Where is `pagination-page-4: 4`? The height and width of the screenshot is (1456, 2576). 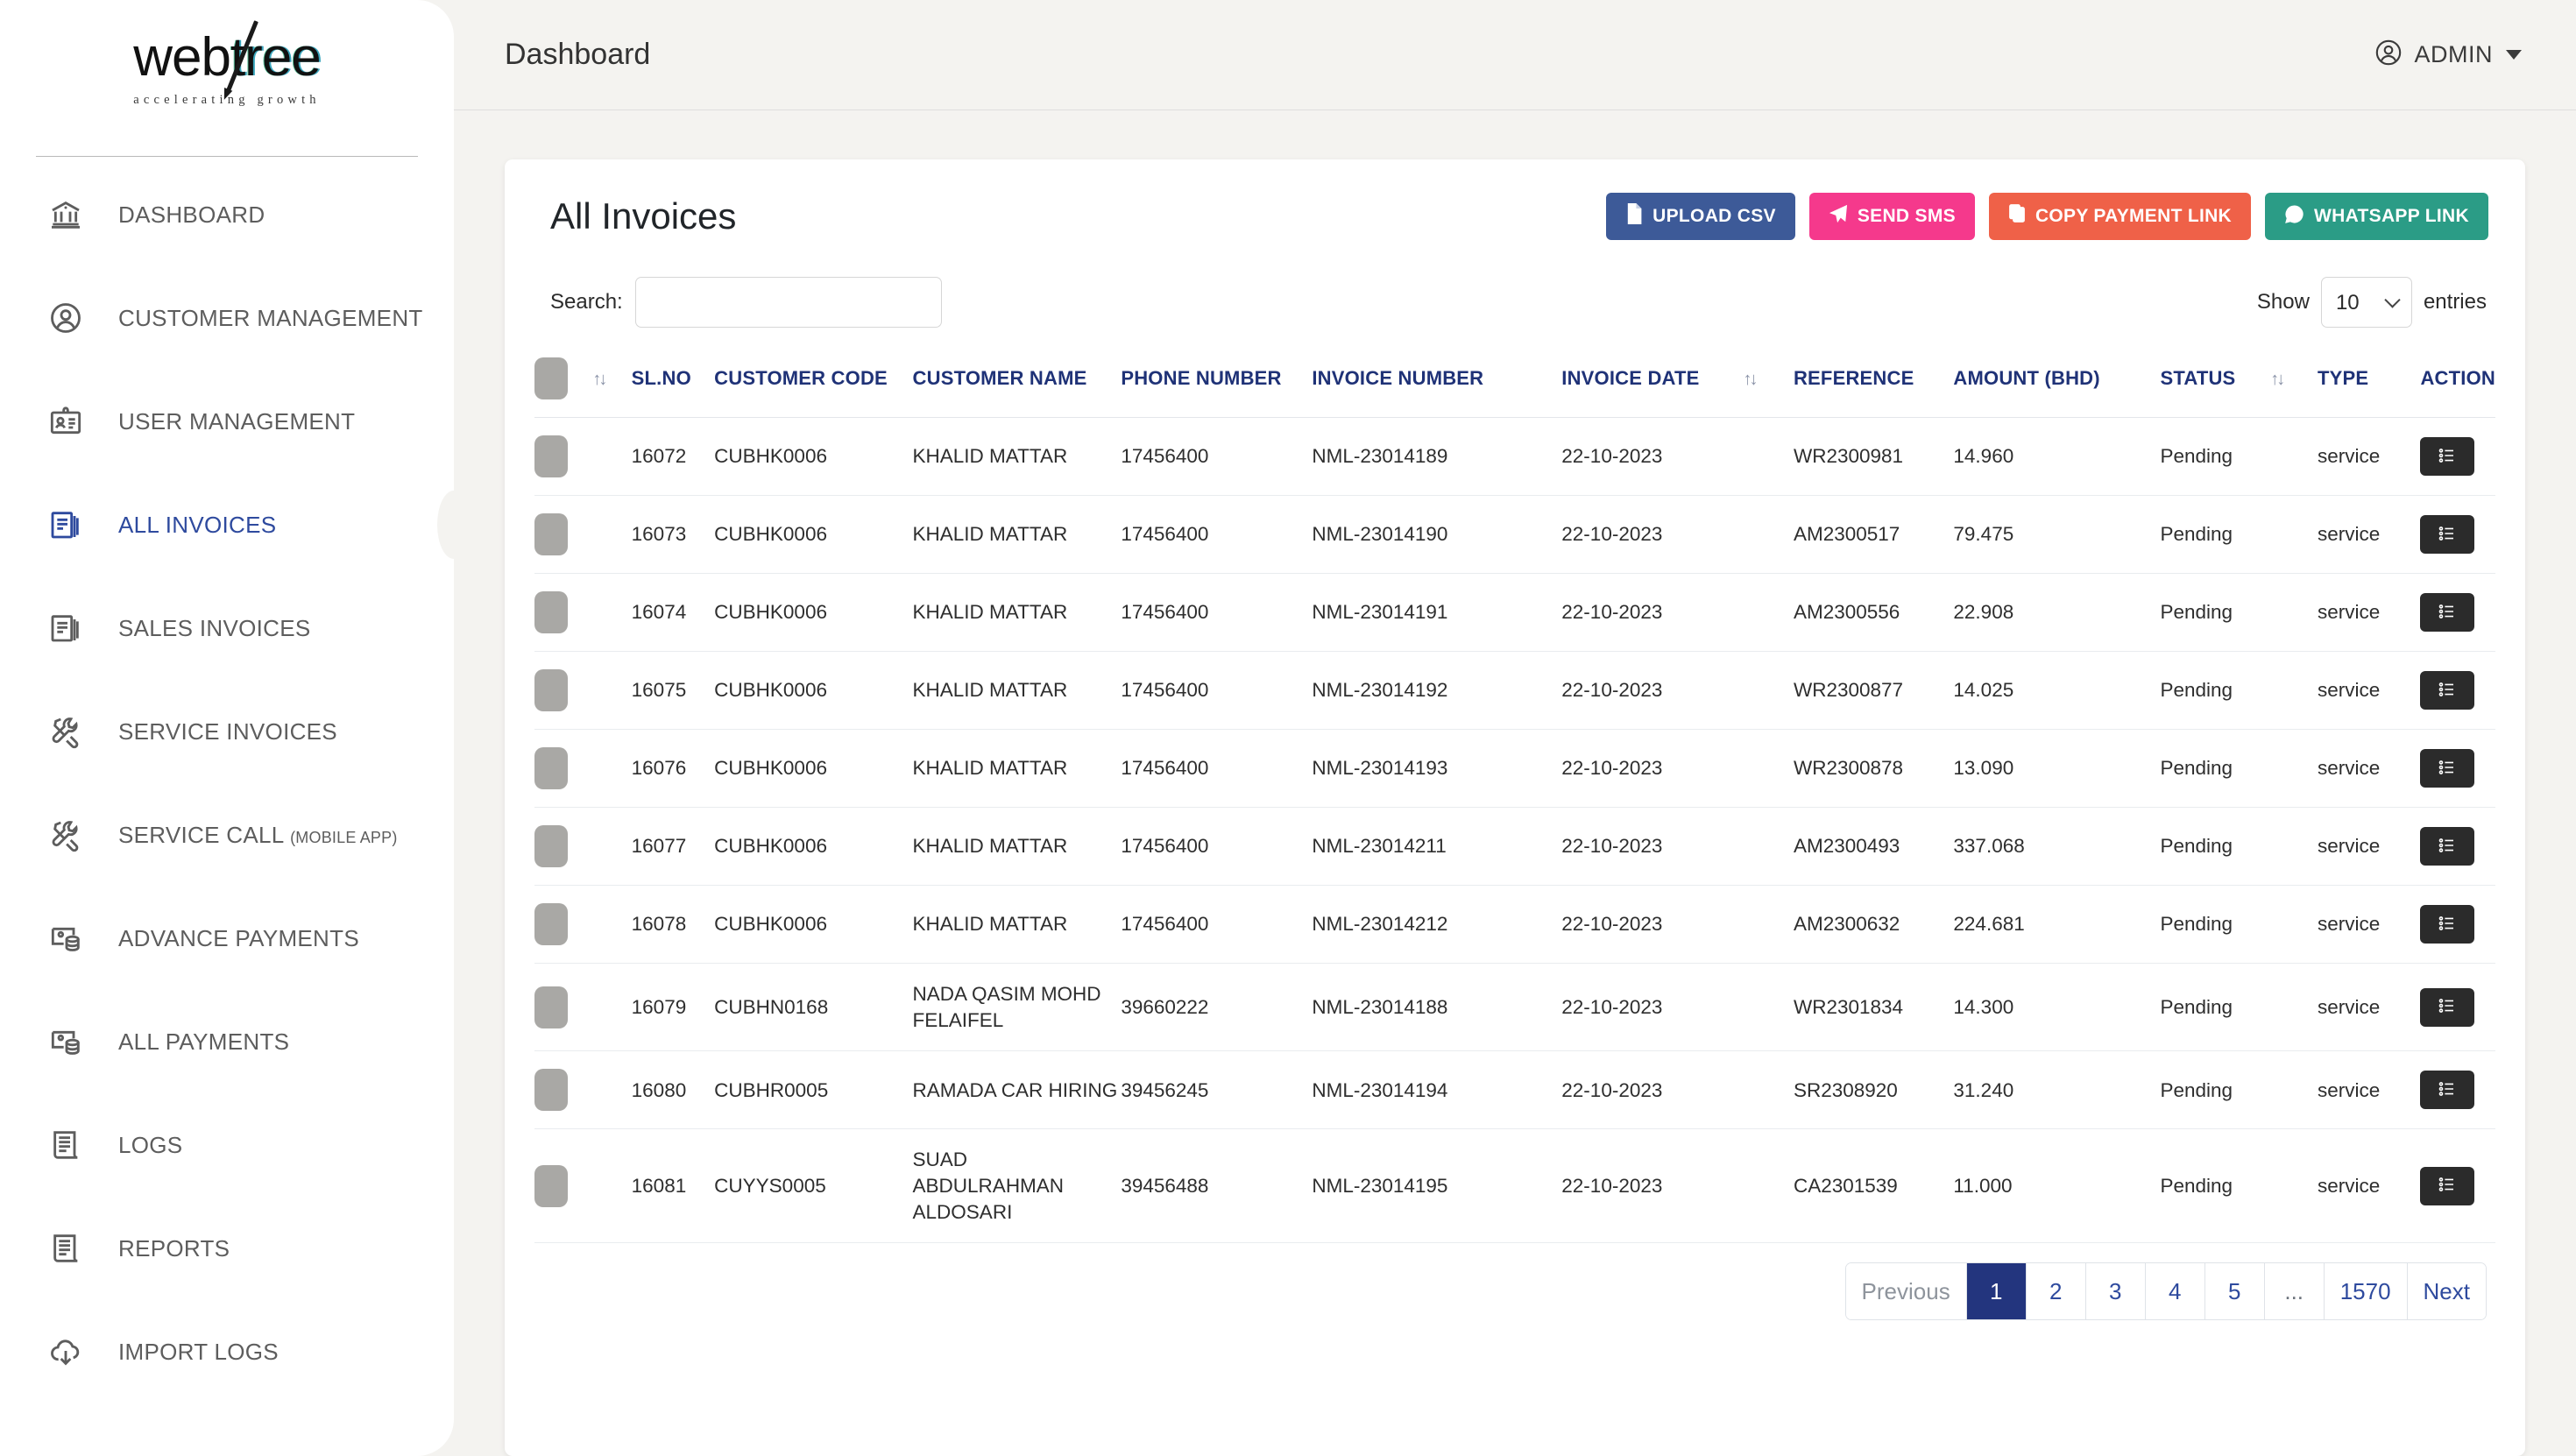 pagination-page-4: 4 is located at coordinates (2175, 1291).